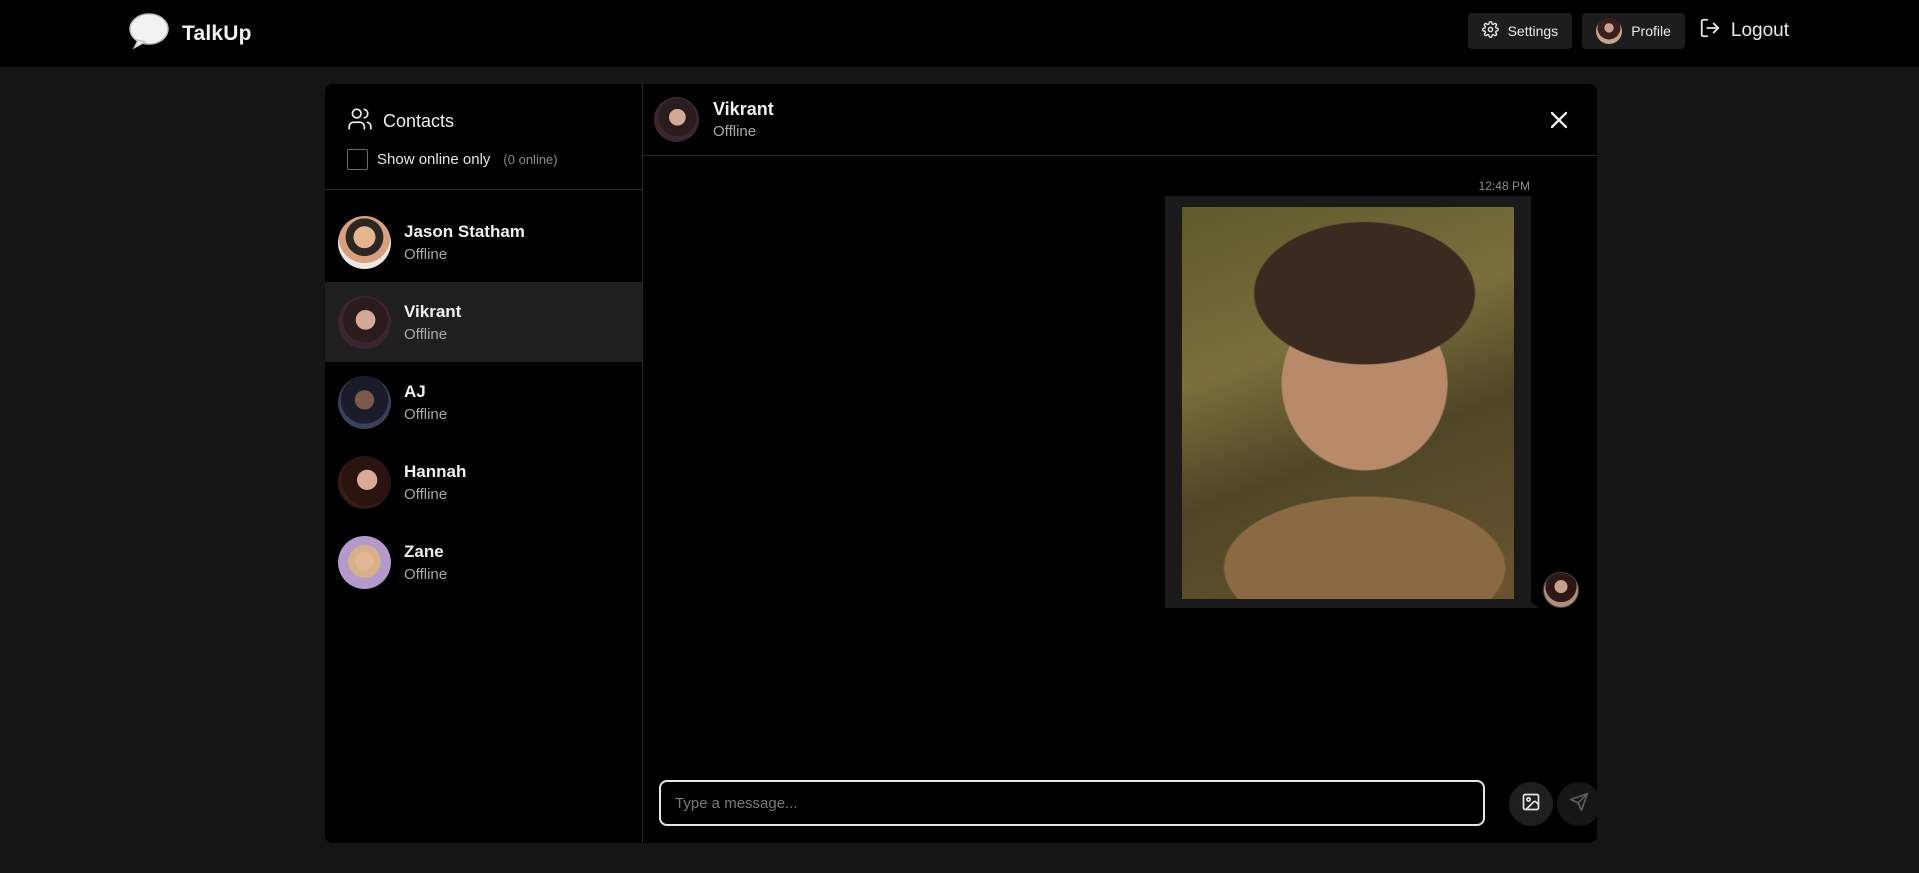 This screenshot has width=1919, height=873. I want to click on send-icon, so click(1579, 804).